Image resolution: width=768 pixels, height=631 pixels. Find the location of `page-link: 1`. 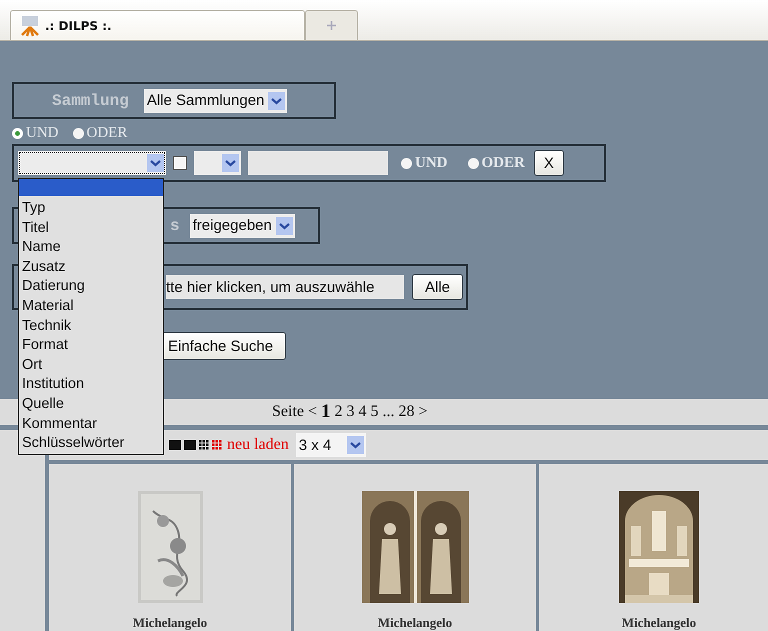

page-link: 1 is located at coordinates (326, 412).